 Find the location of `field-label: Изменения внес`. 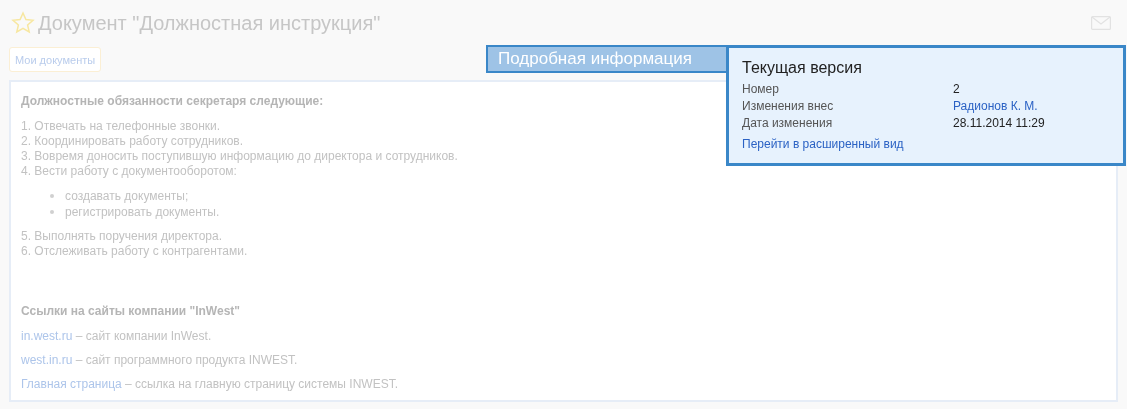

field-label: Изменения внес is located at coordinates (788, 106).